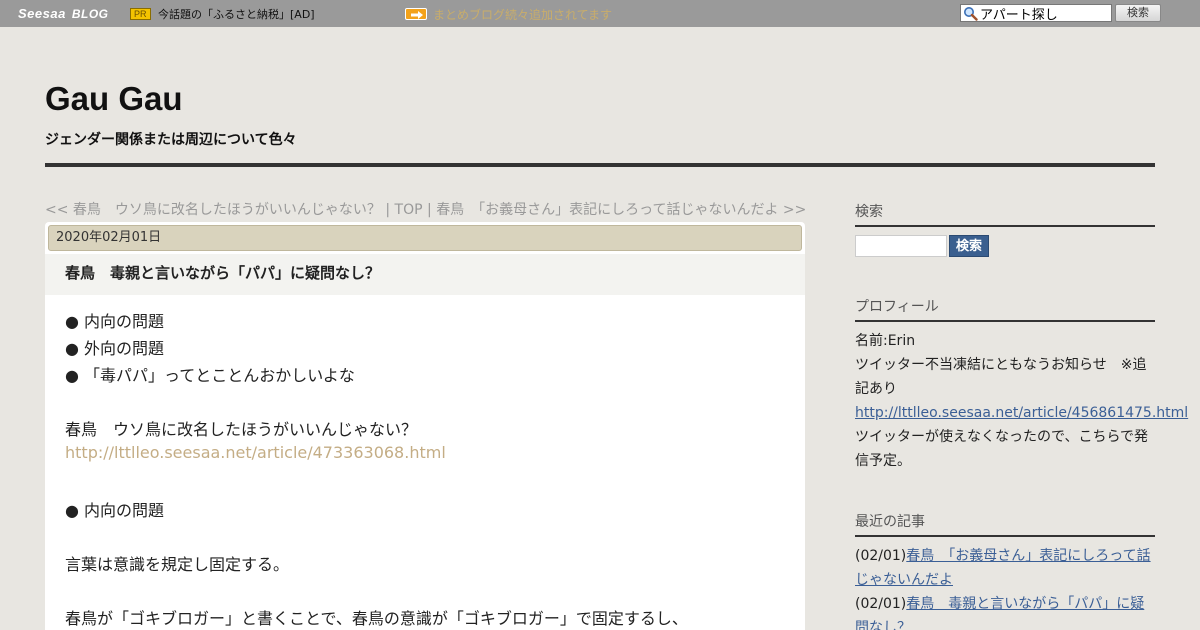  Describe the element at coordinates (1044, 13) in the screenshot. I see `top-search-input` at that location.